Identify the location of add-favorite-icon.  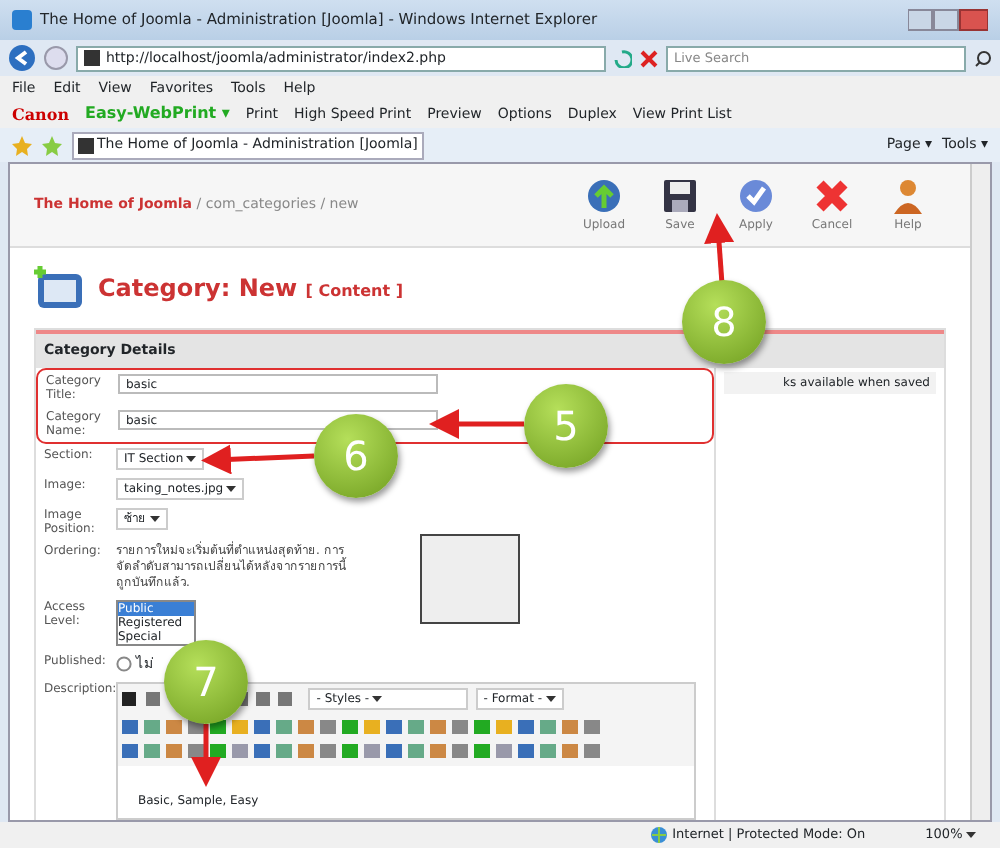
(52, 145).